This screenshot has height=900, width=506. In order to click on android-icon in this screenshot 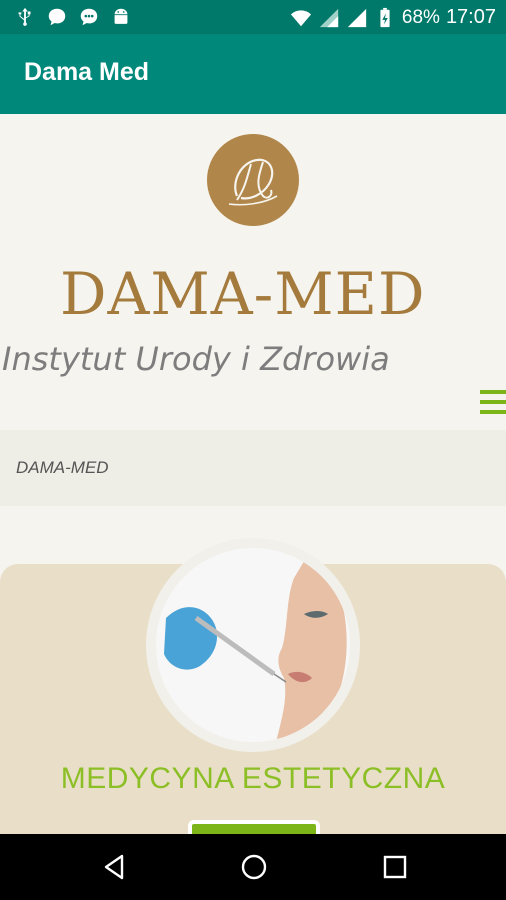, I will do `click(121, 16)`.